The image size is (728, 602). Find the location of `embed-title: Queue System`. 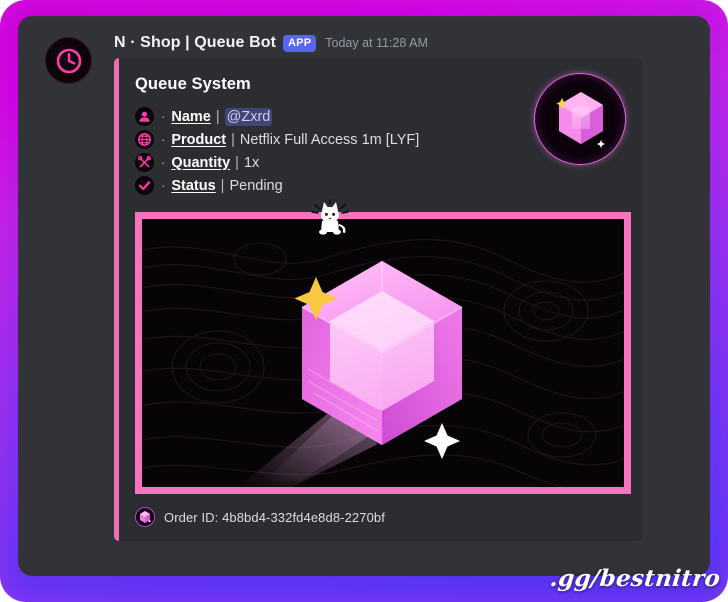

embed-title: Queue System is located at coordinates (193, 84).